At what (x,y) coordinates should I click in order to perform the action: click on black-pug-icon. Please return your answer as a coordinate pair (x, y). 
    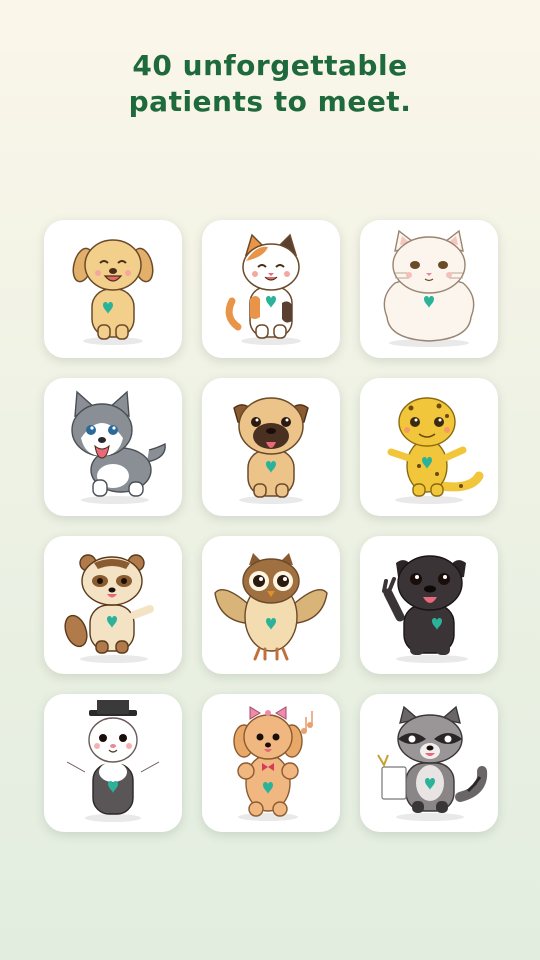
    Looking at the image, I should click on (425, 609).